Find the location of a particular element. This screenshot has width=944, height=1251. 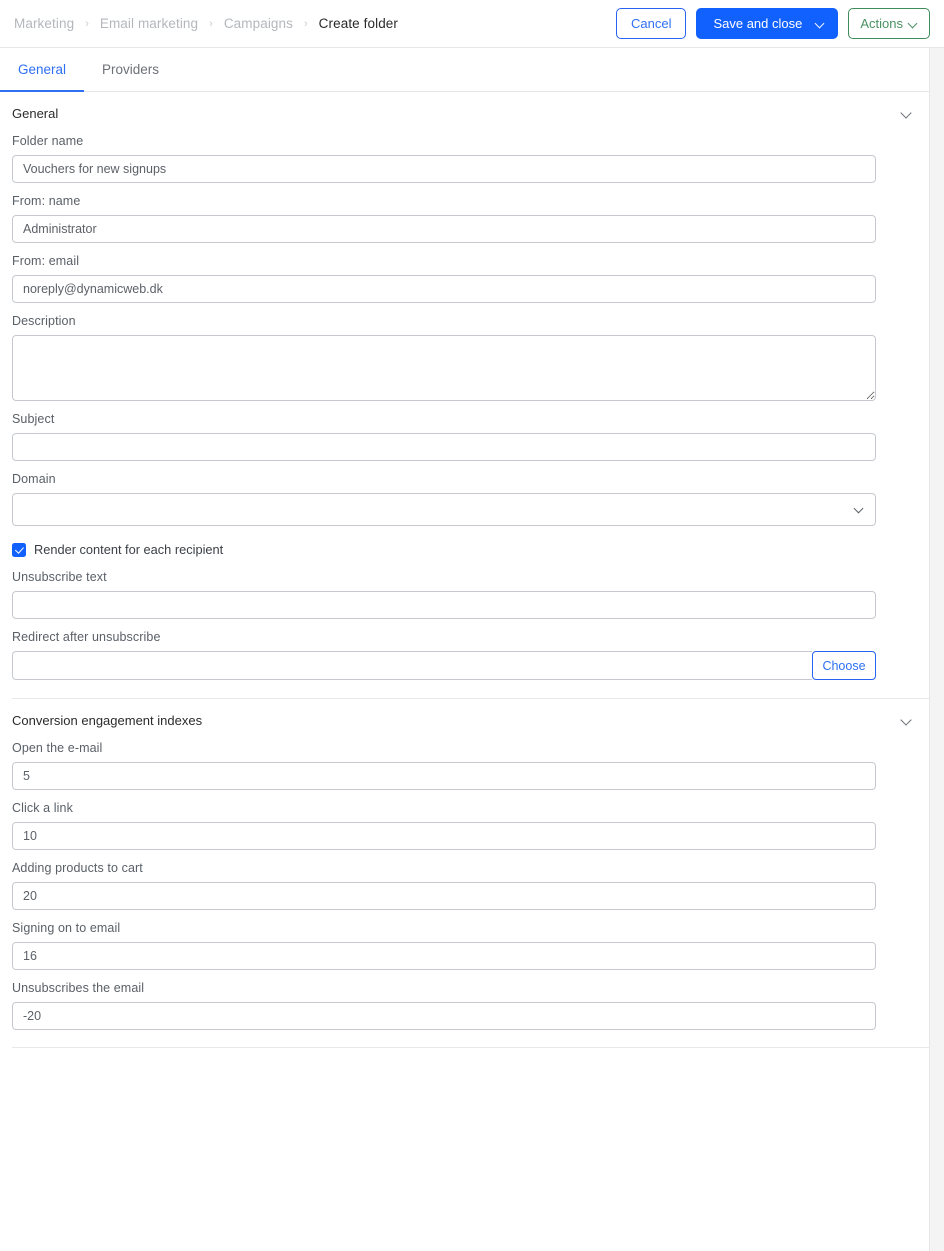

save-and-close-button: Save and close is located at coordinates (767, 23).